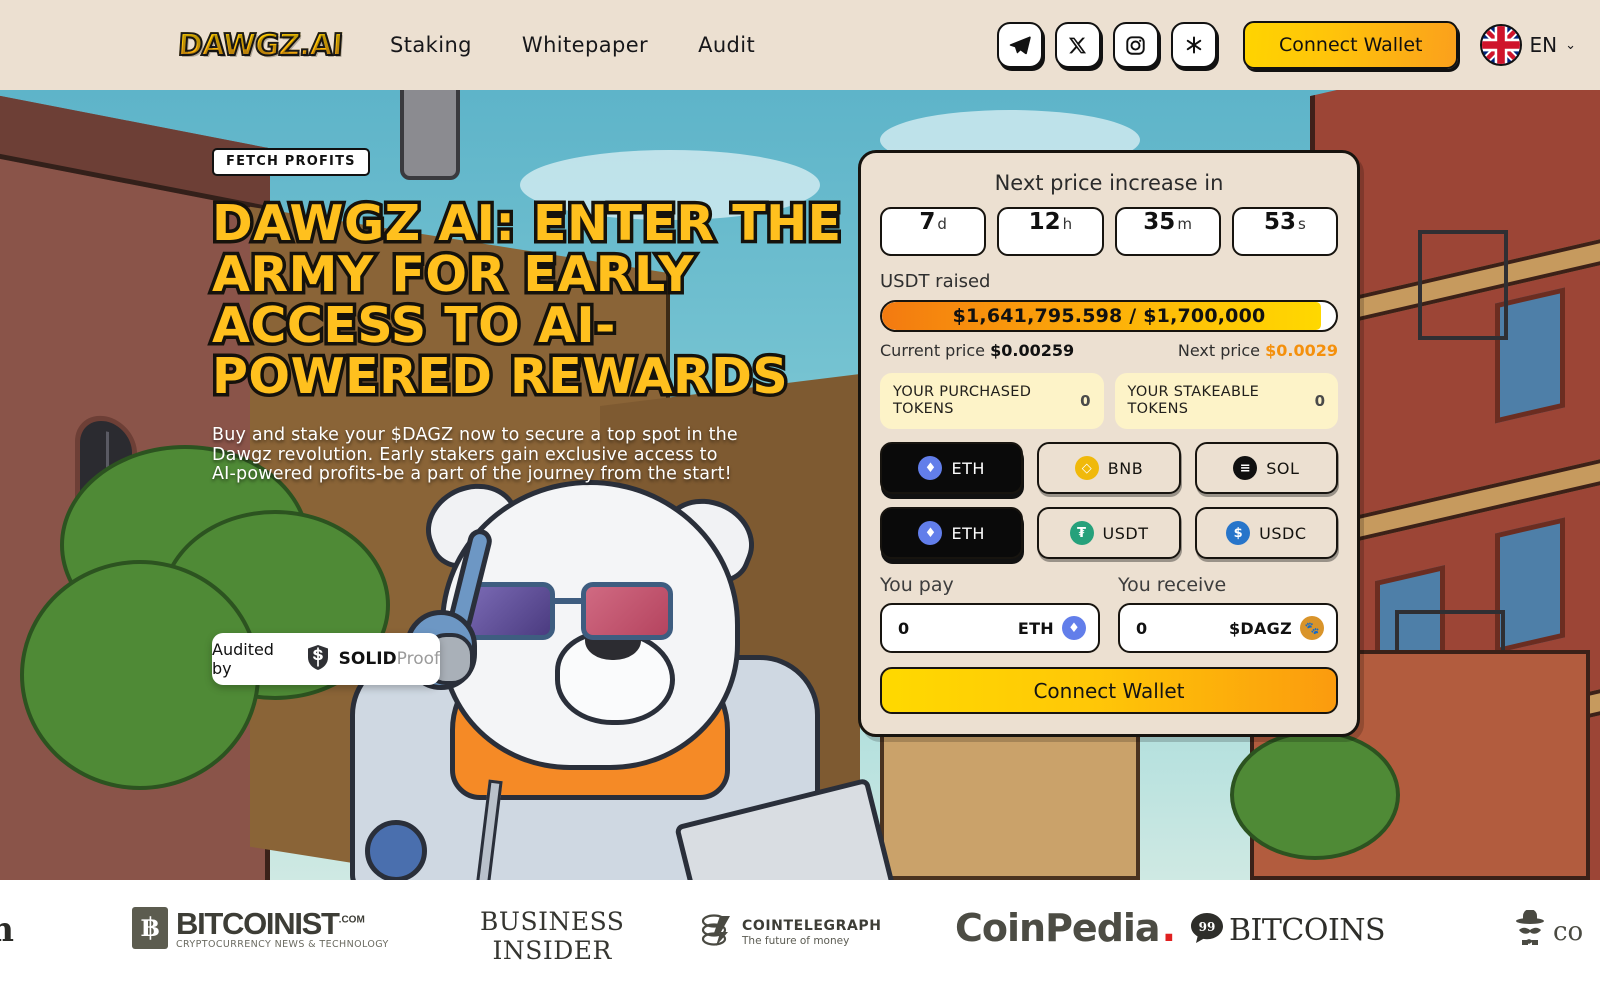 Image resolution: width=1600 pixels, height=990 pixels. I want to click on instagram-icon, so click(1135, 45).